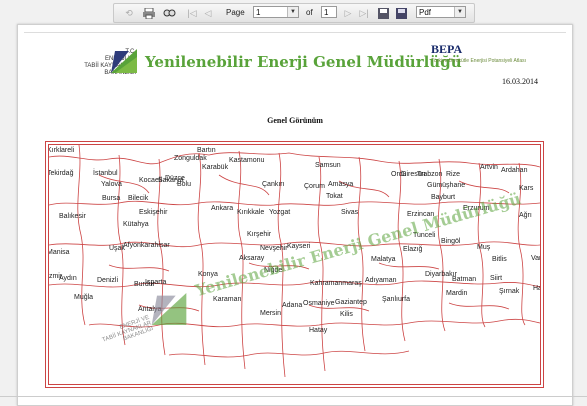 Image resolution: width=587 pixels, height=406 pixels. I want to click on city-label: Adıyaman, so click(381, 280).